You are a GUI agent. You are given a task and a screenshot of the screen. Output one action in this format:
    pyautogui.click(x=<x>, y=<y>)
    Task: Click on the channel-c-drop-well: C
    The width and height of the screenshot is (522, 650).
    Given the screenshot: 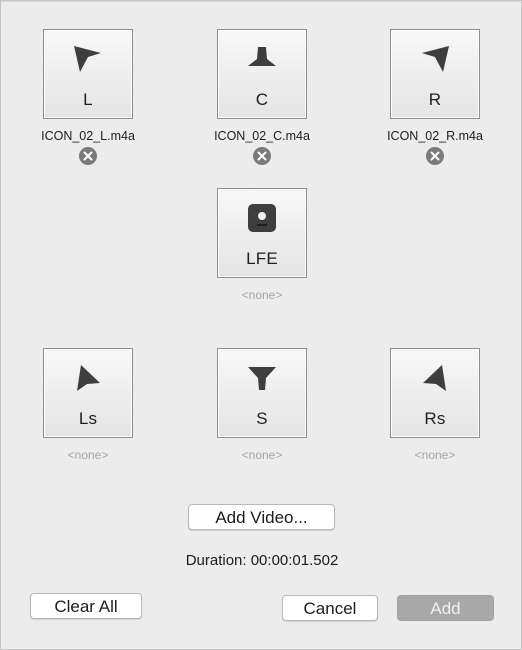 What is the action you would take?
    pyautogui.click(x=262, y=74)
    